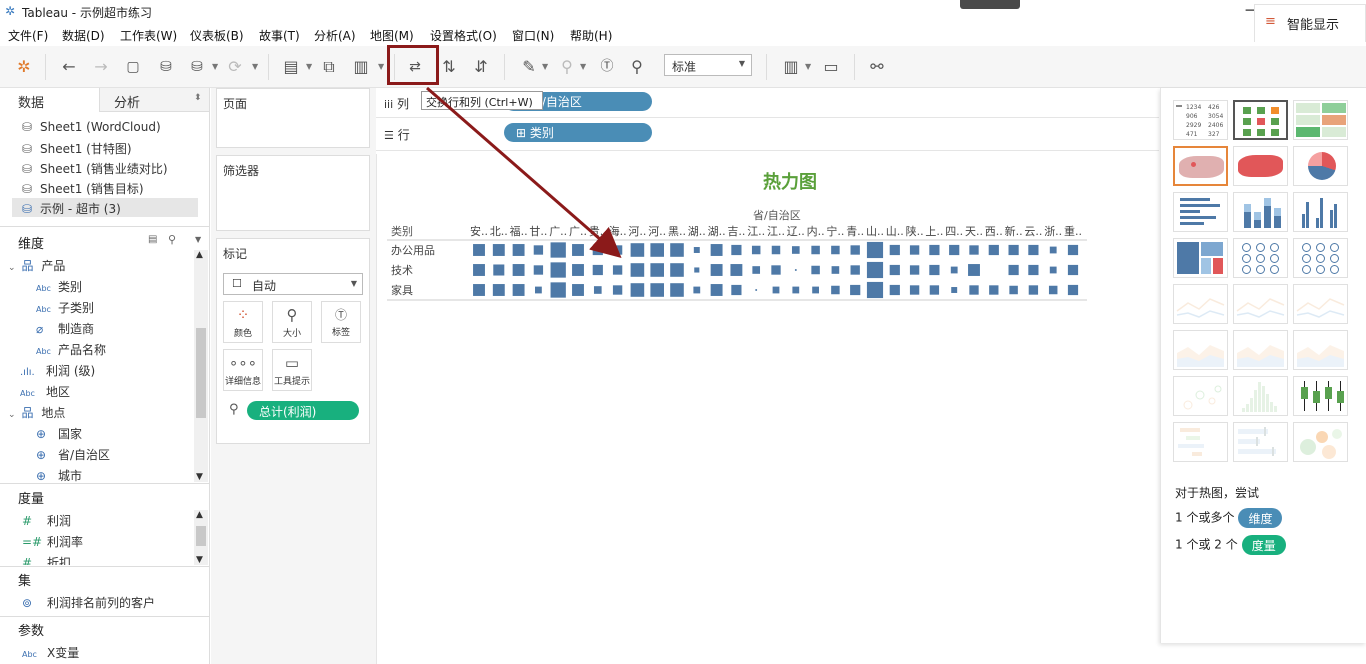 Image resolution: width=1366 pixels, height=664 pixels. I want to click on hint-measure-pill: 度量, so click(1263, 545).